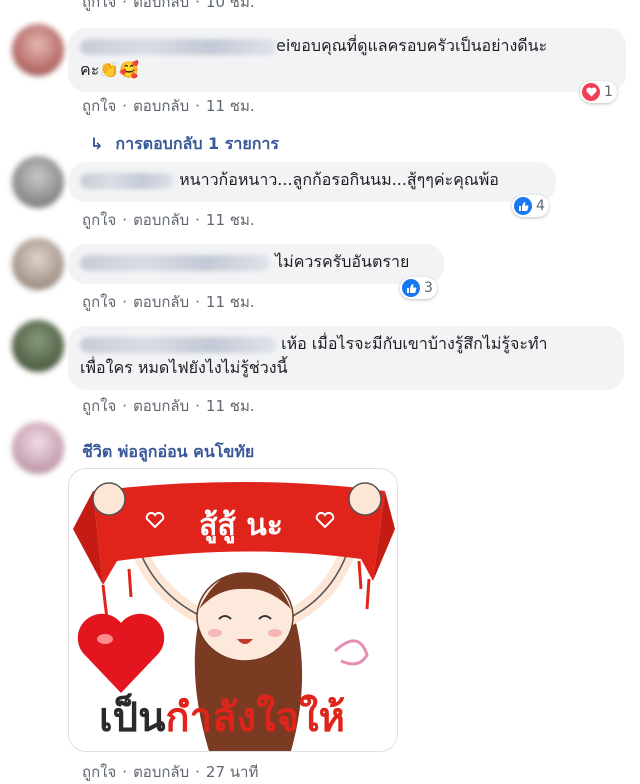 The image size is (640, 784). Describe the element at coordinates (428, 288) in the screenshot. I see `reaction-number: 3` at that location.